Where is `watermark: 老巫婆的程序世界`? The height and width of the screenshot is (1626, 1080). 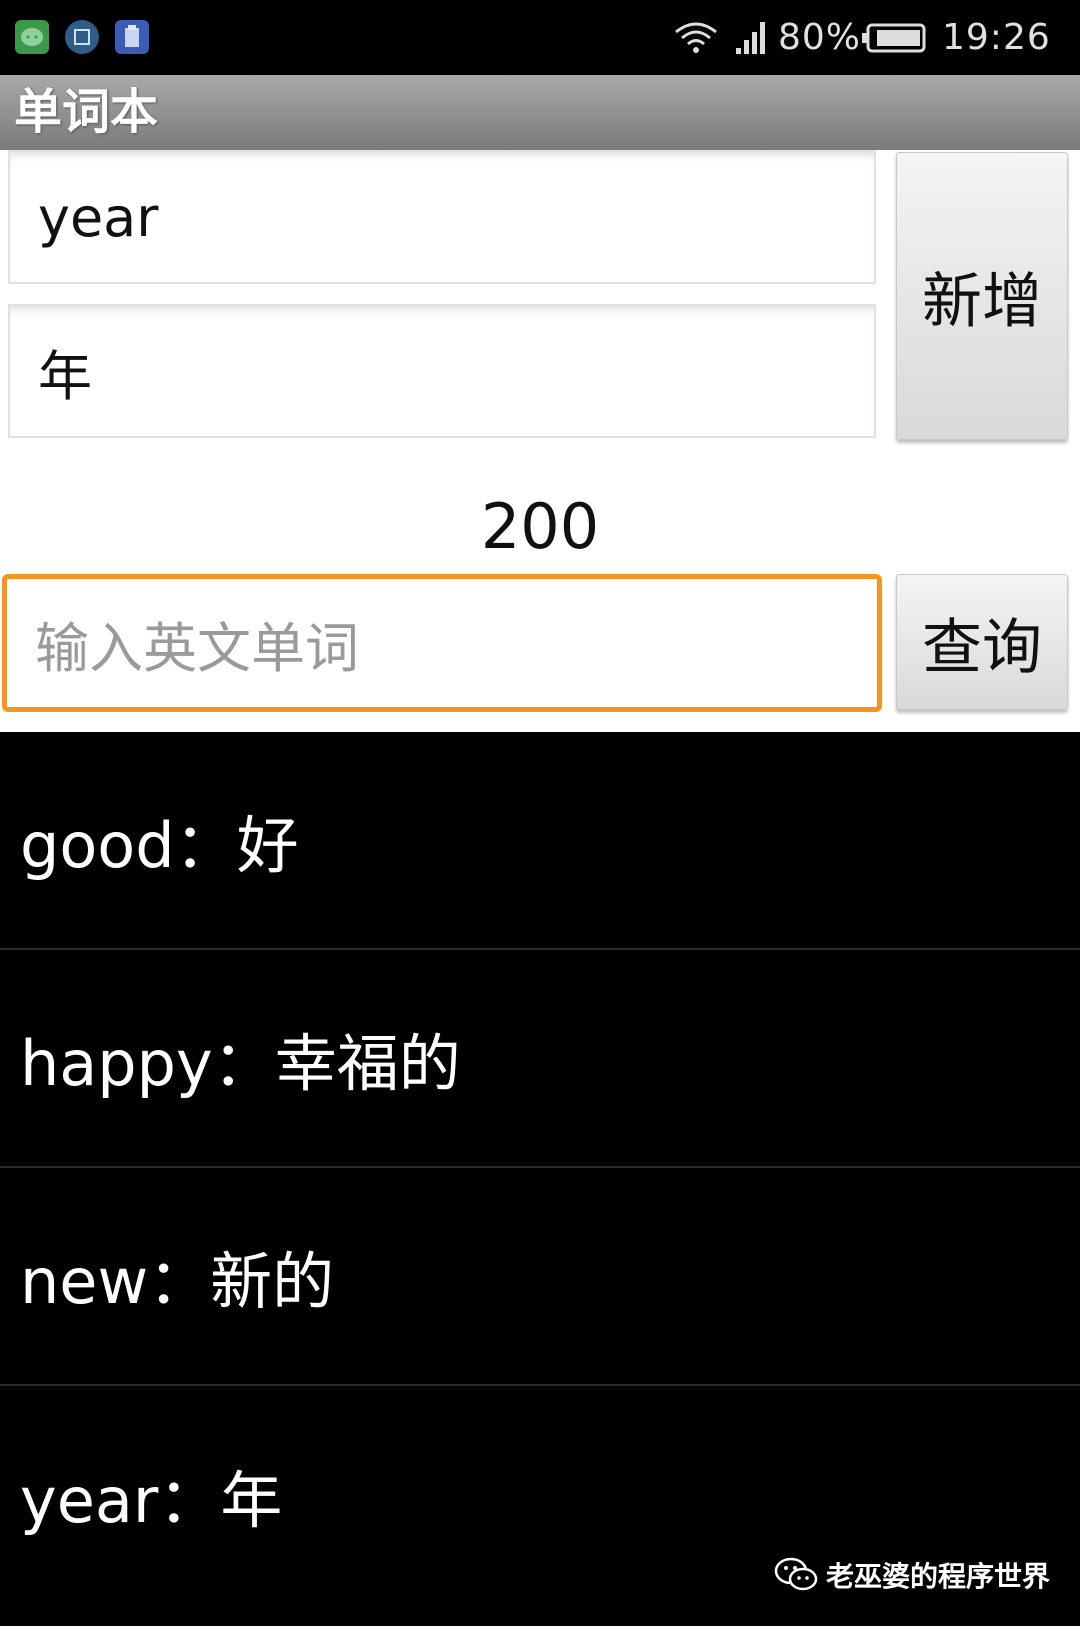
watermark: 老巫婆的程序世界 is located at coordinates (912, 1575).